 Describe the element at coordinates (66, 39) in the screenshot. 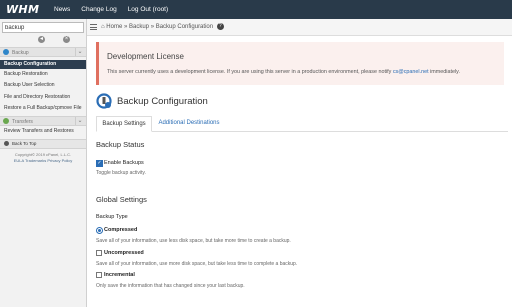

I see `clear-search-icon: ×` at that location.